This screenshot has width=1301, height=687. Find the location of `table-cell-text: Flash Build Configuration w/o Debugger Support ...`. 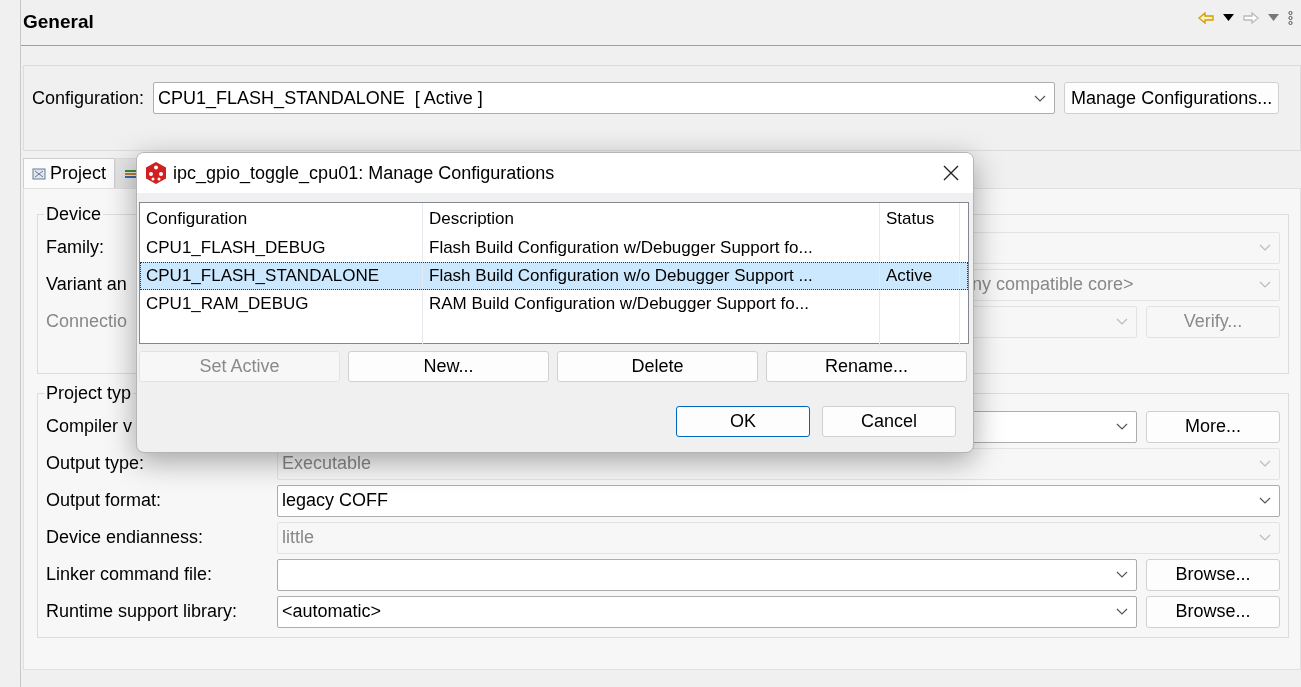

table-cell-text: Flash Build Configuration w/o Debugger Support ... is located at coordinates (621, 276).